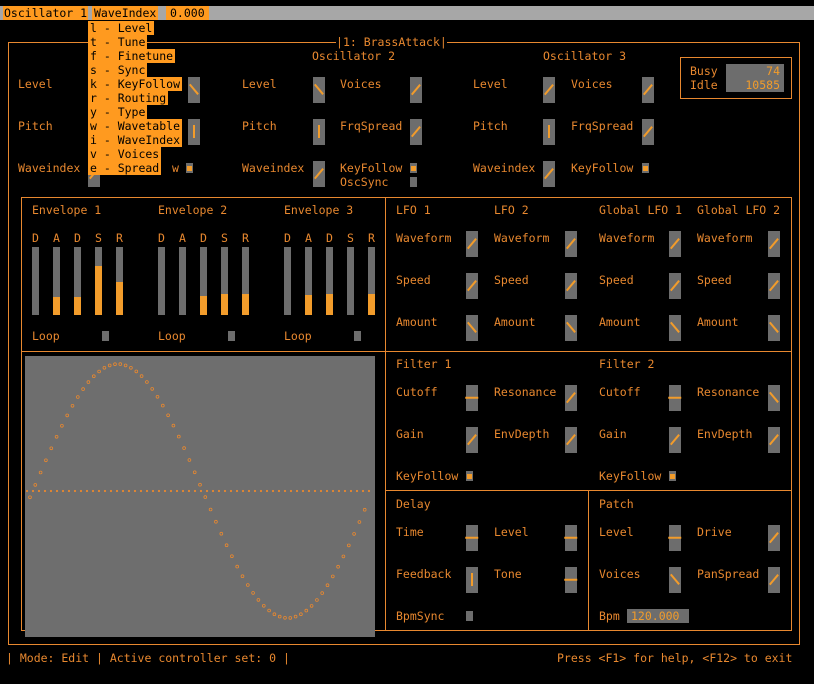  What do you see at coordinates (472, 286) in the screenshot?
I see `lfo1-speed-knob` at bounding box center [472, 286].